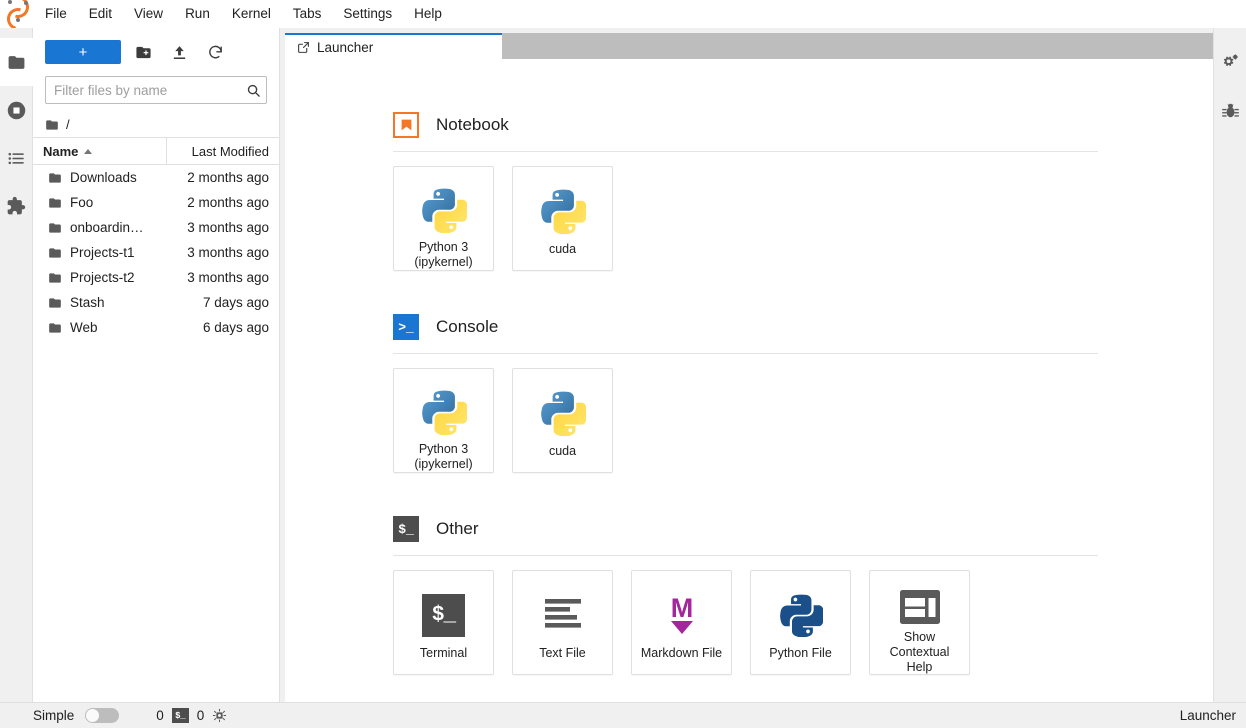 The height and width of the screenshot is (728, 1246). What do you see at coordinates (472, 124) in the screenshot?
I see `section-title: Notebook` at bounding box center [472, 124].